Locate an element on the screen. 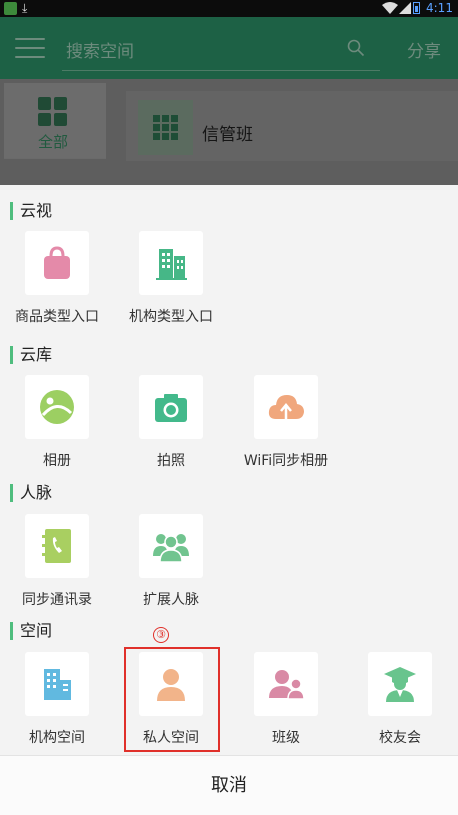 Image resolution: width=458 pixels, height=815 pixels. item-class: 班级 is located at coordinates (286, 699).